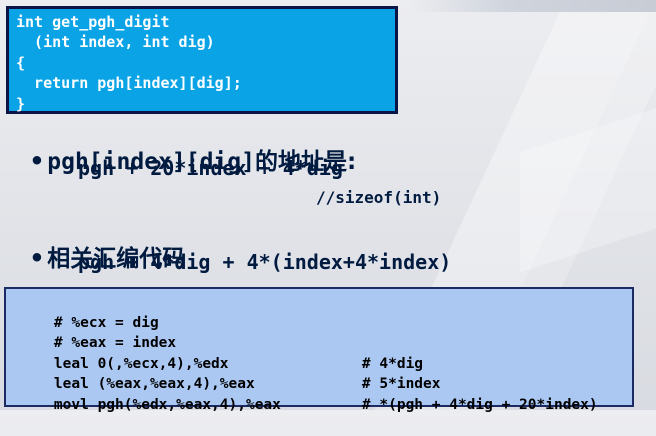 Image resolution: width=656 pixels, height=436 pixels. Describe the element at coordinates (479, 404) in the screenshot. I see `asm-comment: # *(pgh + 4*dig + 20*index)` at that location.